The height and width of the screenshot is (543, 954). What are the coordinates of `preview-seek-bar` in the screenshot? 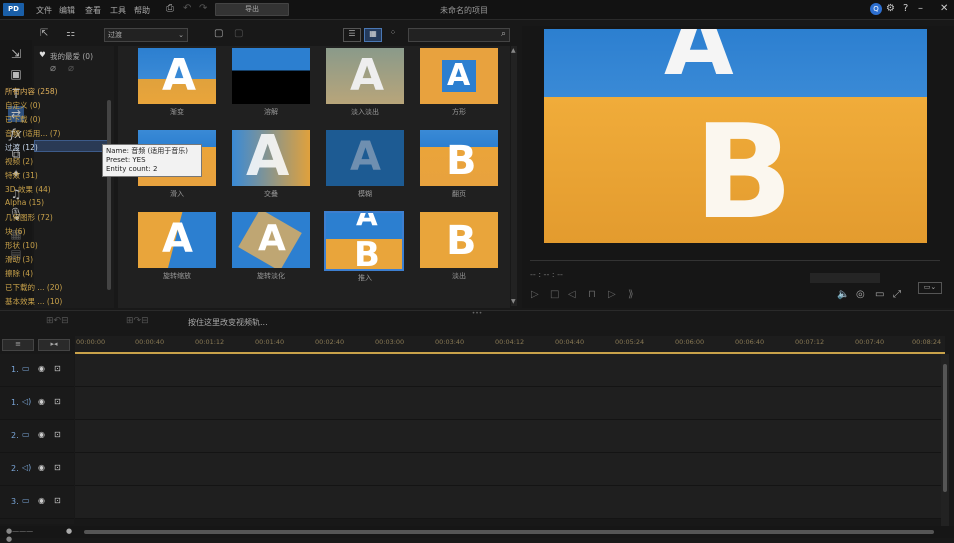 It's located at (735, 260).